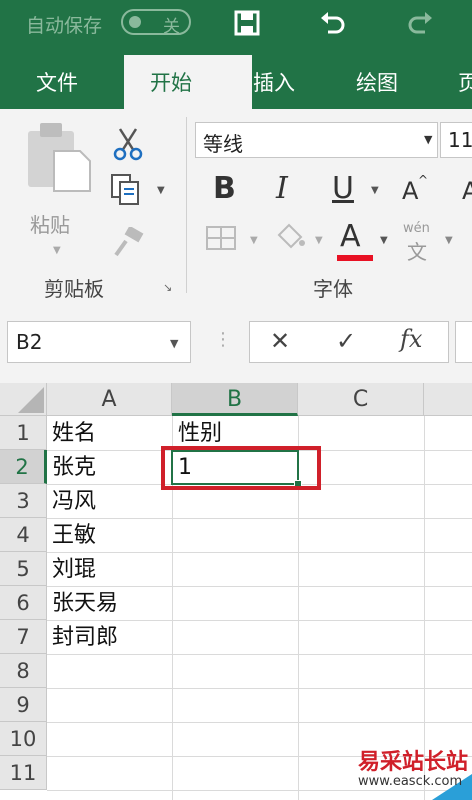 The image size is (472, 800). What do you see at coordinates (223, 144) in the screenshot?
I see `font-name-value: 等线` at bounding box center [223, 144].